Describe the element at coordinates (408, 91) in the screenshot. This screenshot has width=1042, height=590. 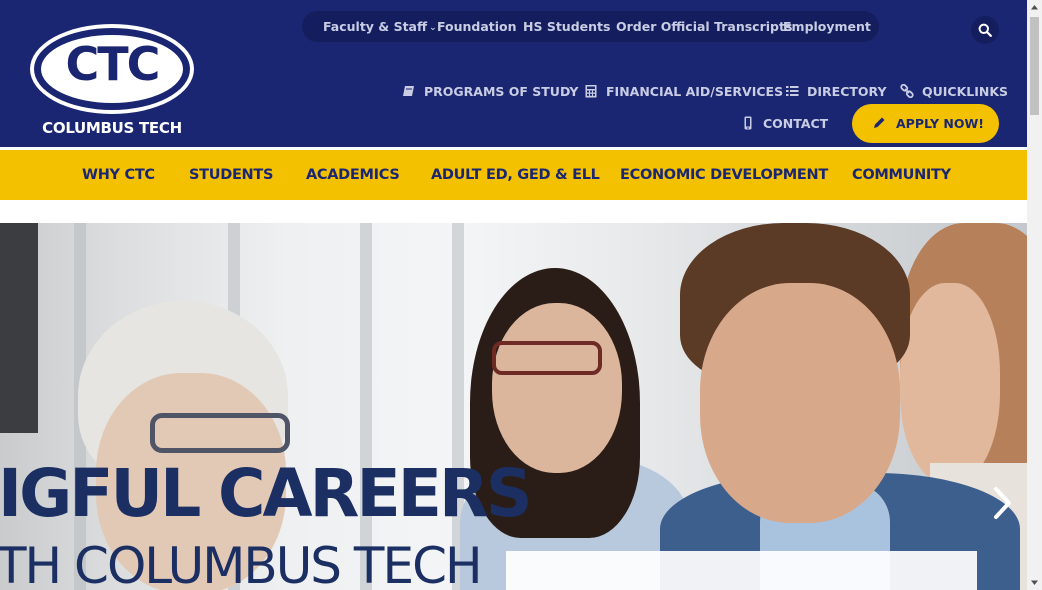
I see `book-icon` at that location.